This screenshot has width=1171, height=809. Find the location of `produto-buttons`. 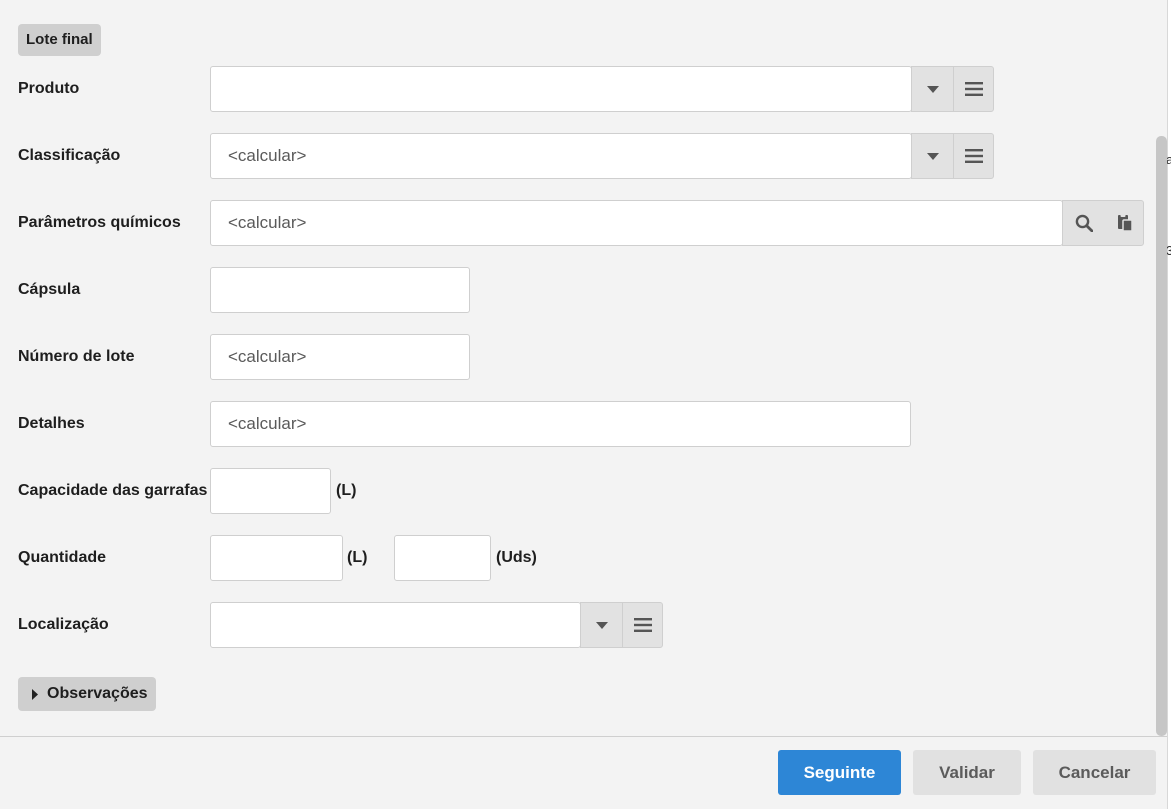

produto-buttons is located at coordinates (952, 89).